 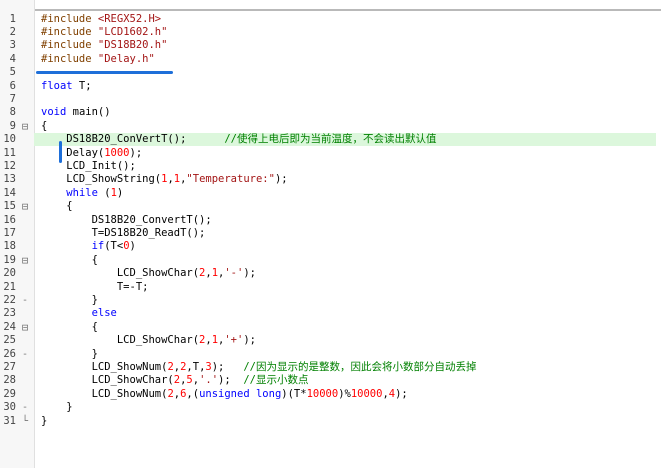 I want to click on line-number: 13, so click(x=9, y=179).